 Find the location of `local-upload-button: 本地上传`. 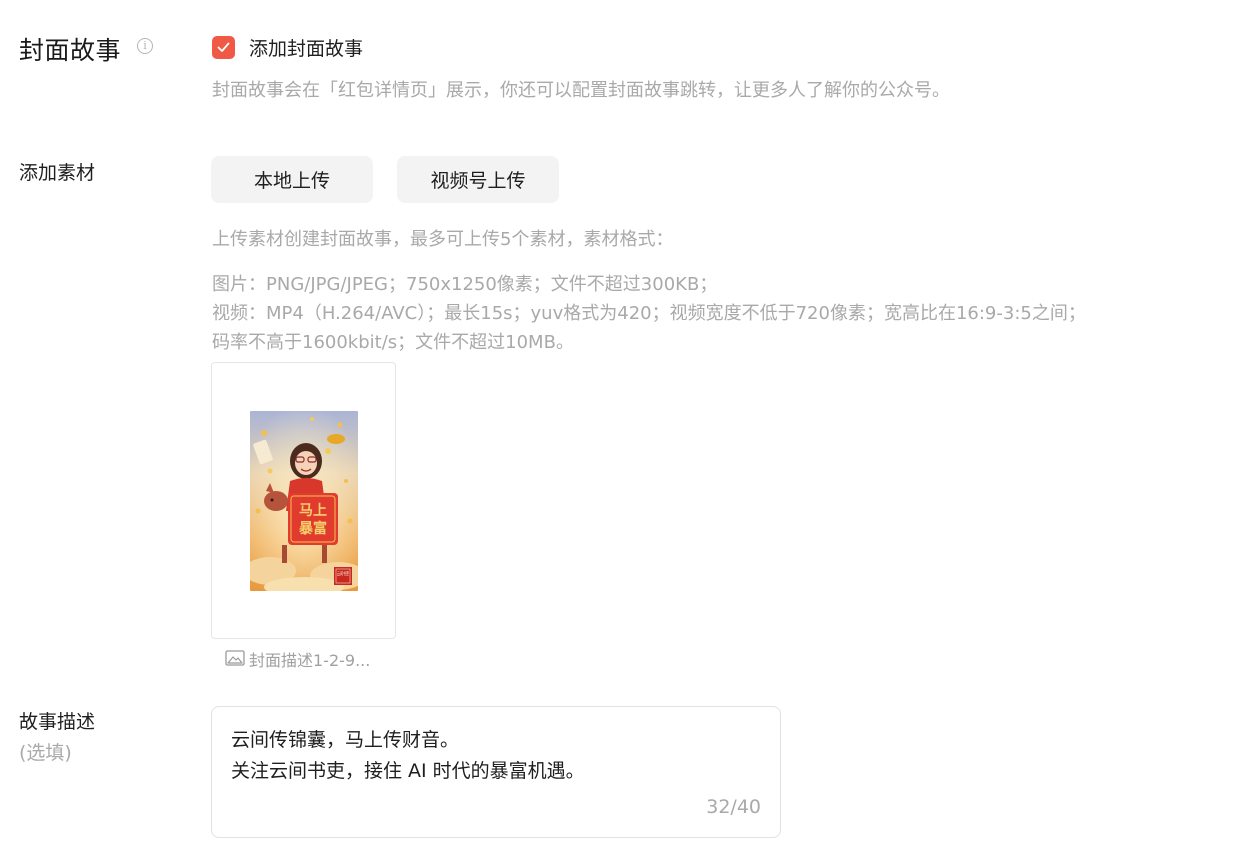

local-upload-button: 本地上传 is located at coordinates (292, 179).